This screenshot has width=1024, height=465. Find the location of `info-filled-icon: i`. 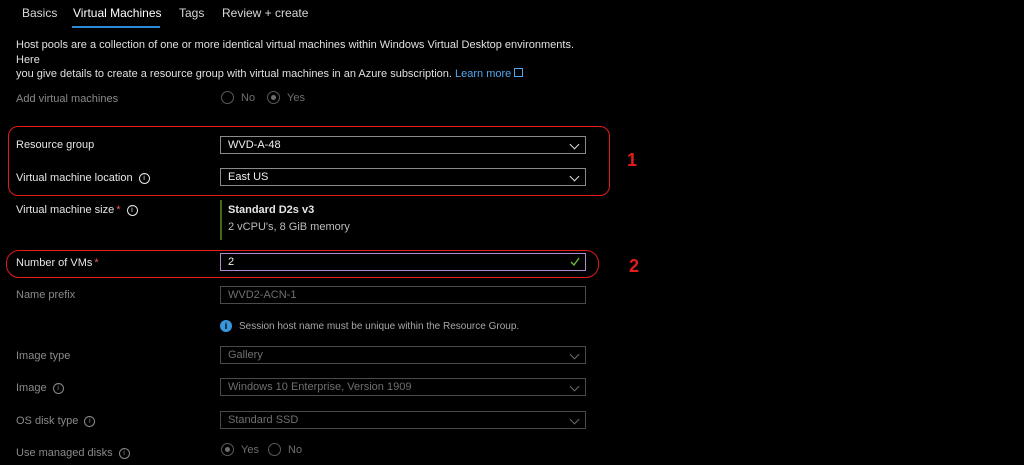

info-filled-icon: i is located at coordinates (226, 326).